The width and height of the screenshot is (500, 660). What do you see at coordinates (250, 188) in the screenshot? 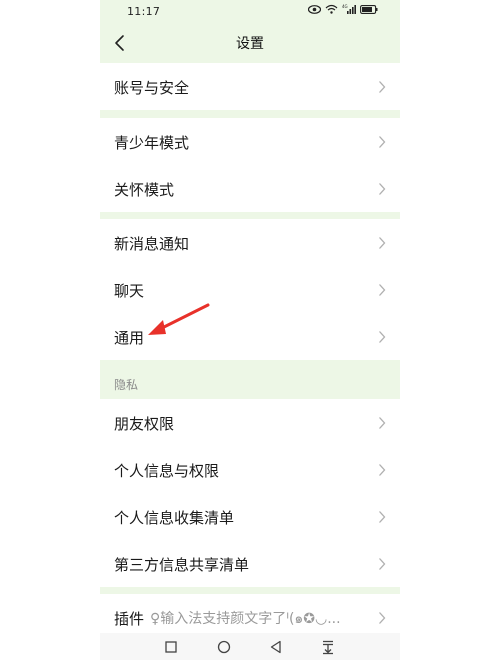
I see `settings-item-care-mode: 关怀模式` at bounding box center [250, 188].